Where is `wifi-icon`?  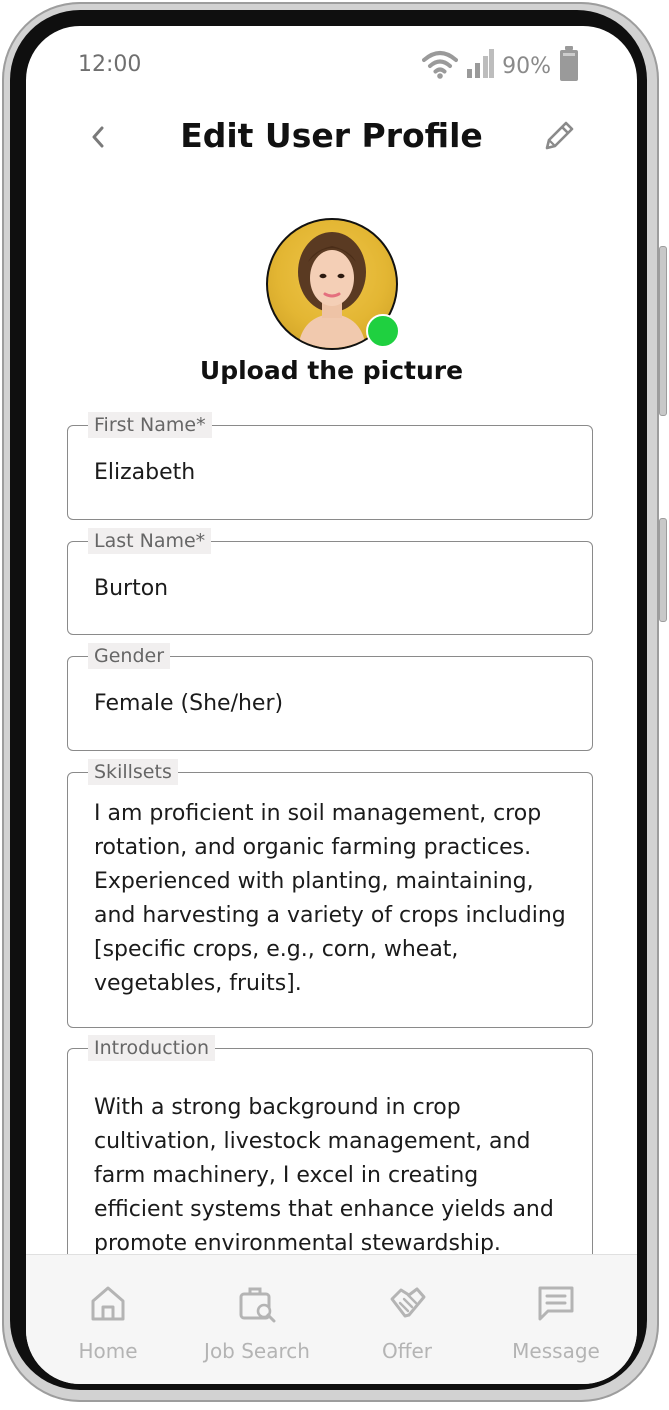 wifi-icon is located at coordinates (440, 66).